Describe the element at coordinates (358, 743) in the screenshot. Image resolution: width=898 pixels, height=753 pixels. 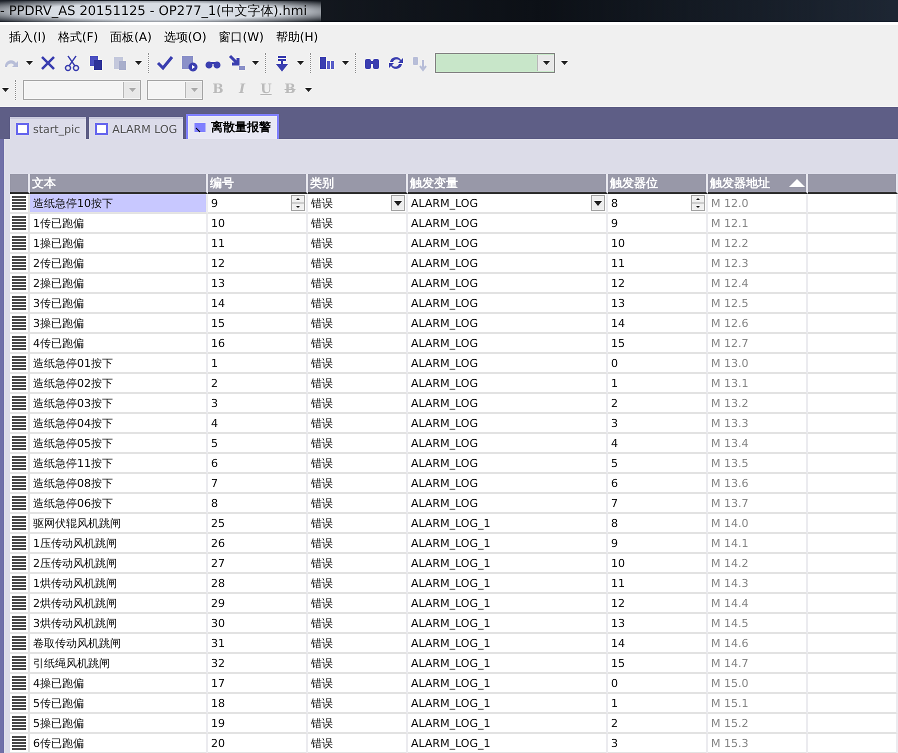
I see `table-cell: 错误` at that location.